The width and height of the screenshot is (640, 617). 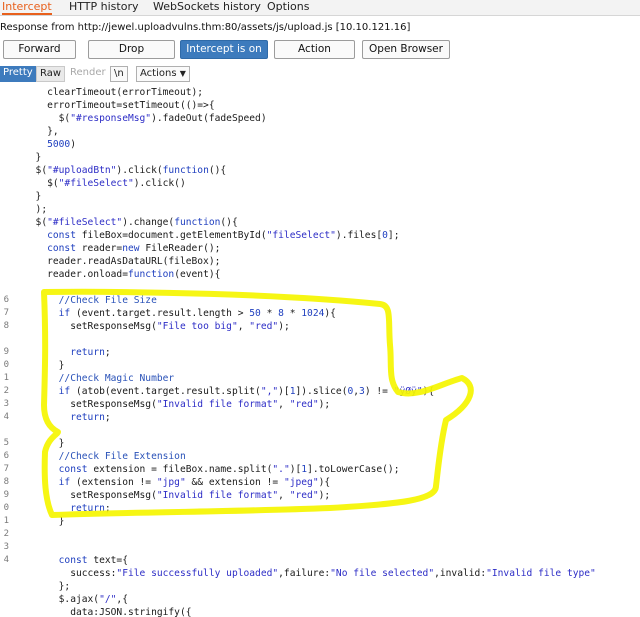 I want to click on code-line: 4 return;, so click(x=320, y=417).